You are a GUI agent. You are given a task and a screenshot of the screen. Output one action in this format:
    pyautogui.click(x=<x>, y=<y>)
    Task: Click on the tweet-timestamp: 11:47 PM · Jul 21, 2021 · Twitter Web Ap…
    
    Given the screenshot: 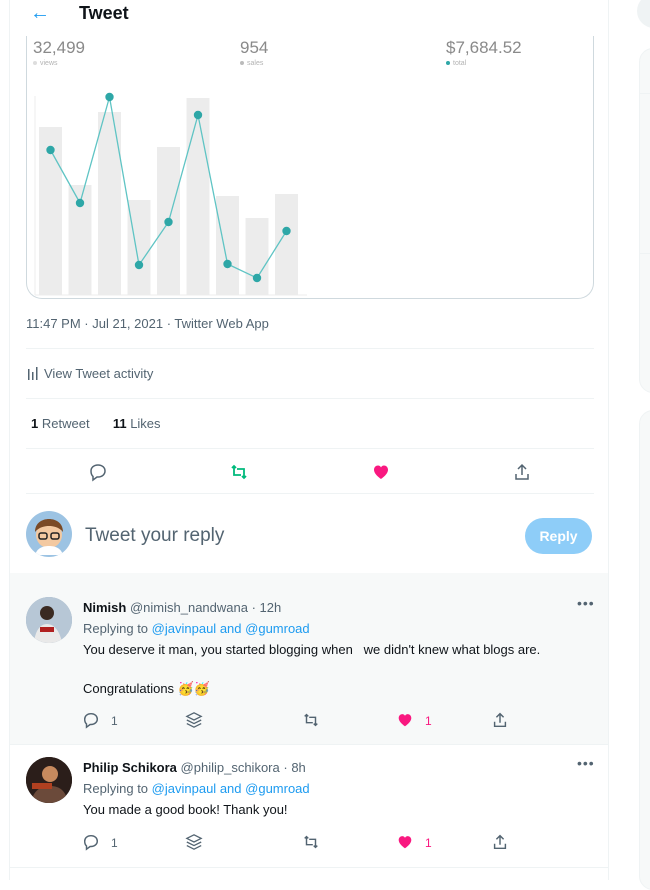 What is the action you would take?
    pyautogui.click(x=147, y=323)
    